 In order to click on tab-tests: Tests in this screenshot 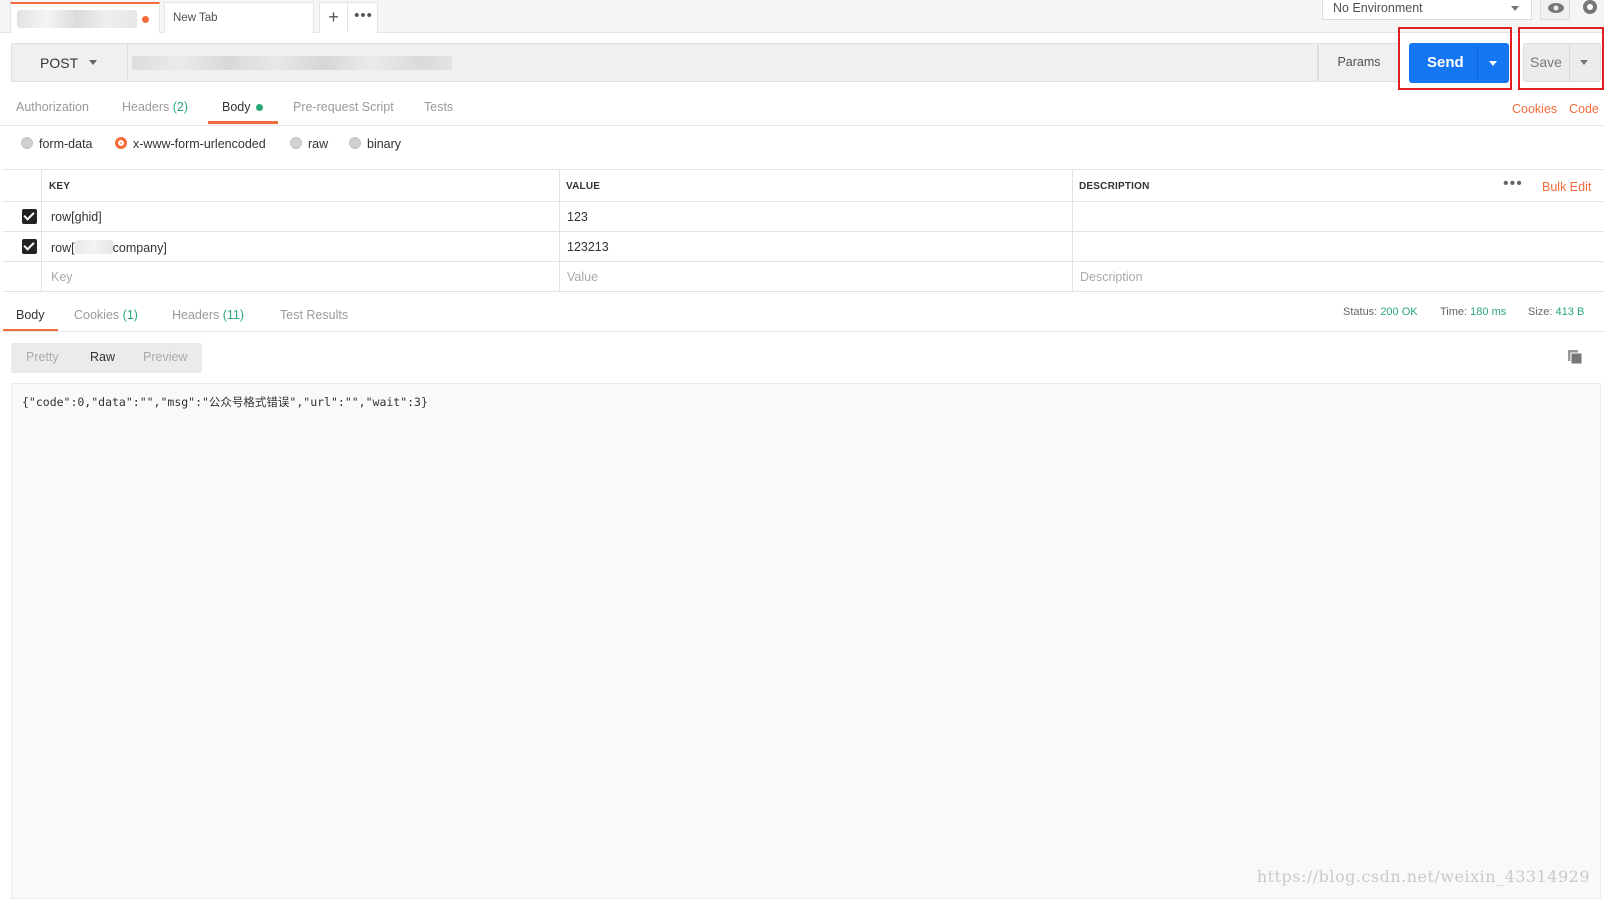, I will do `click(438, 107)`.